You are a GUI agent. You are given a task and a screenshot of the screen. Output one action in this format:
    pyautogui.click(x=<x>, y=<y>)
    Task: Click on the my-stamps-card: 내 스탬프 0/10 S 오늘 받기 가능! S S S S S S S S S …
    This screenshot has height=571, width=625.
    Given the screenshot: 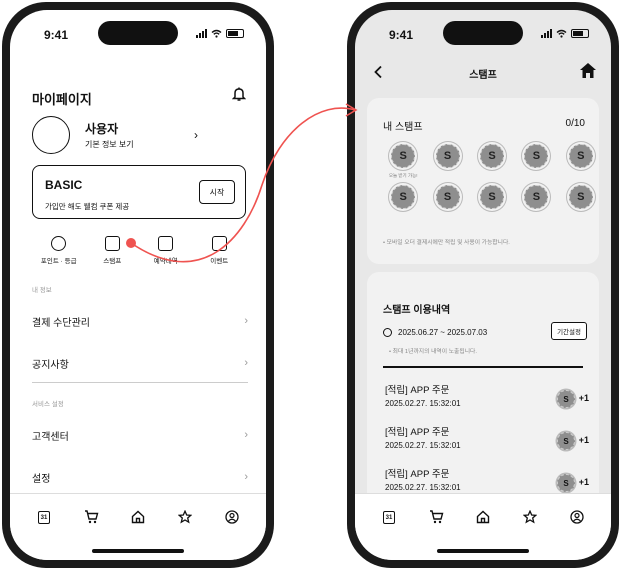 What is the action you would take?
    pyautogui.click(x=483, y=181)
    